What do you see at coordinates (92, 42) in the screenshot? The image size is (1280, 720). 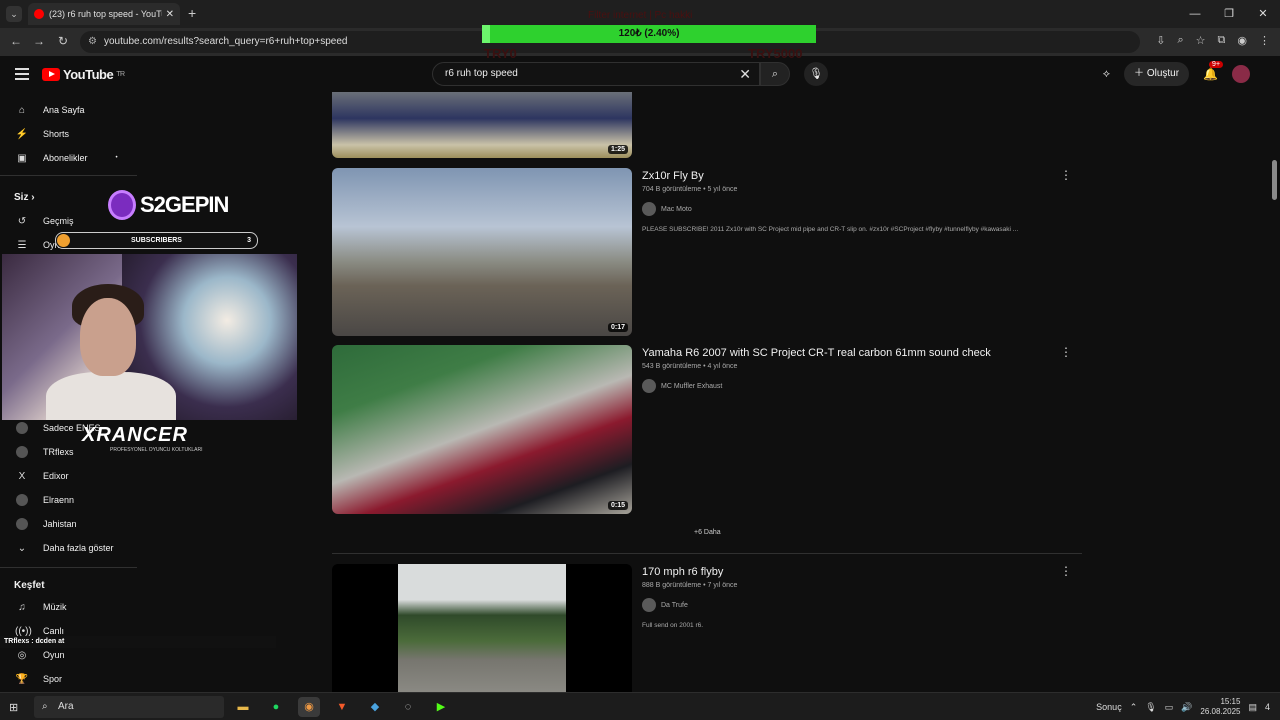 I see `site-info-icon: ⚙` at bounding box center [92, 42].